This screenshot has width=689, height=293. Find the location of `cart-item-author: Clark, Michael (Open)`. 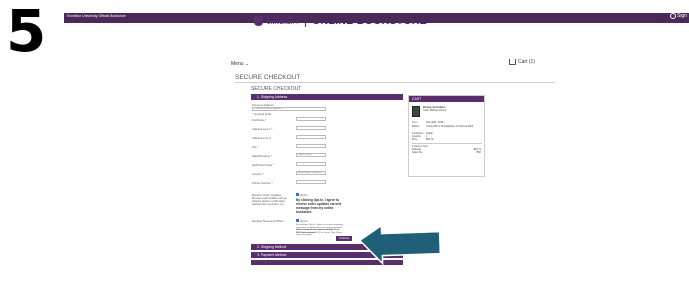

cart-item-author: Clark, Michael (Open) is located at coordinates (435, 110).